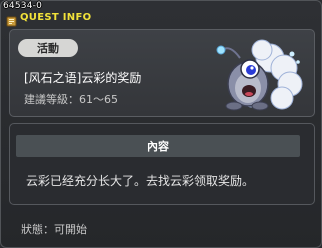 This screenshot has width=322, height=248. I want to click on quest-status: 狀態：可開始, so click(54, 229).